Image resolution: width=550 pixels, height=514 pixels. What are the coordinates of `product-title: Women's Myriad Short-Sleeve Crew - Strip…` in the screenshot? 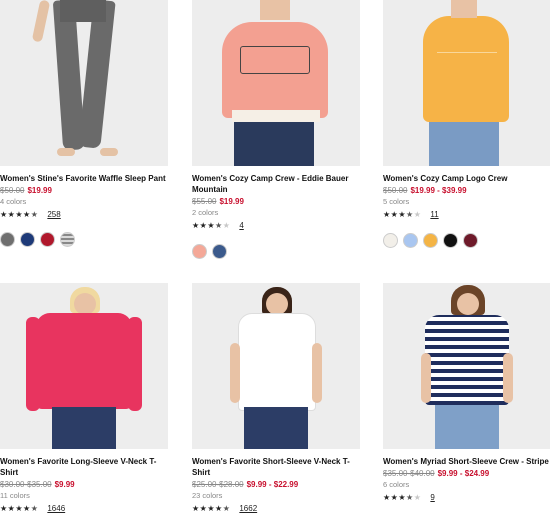 It's located at (466, 461).